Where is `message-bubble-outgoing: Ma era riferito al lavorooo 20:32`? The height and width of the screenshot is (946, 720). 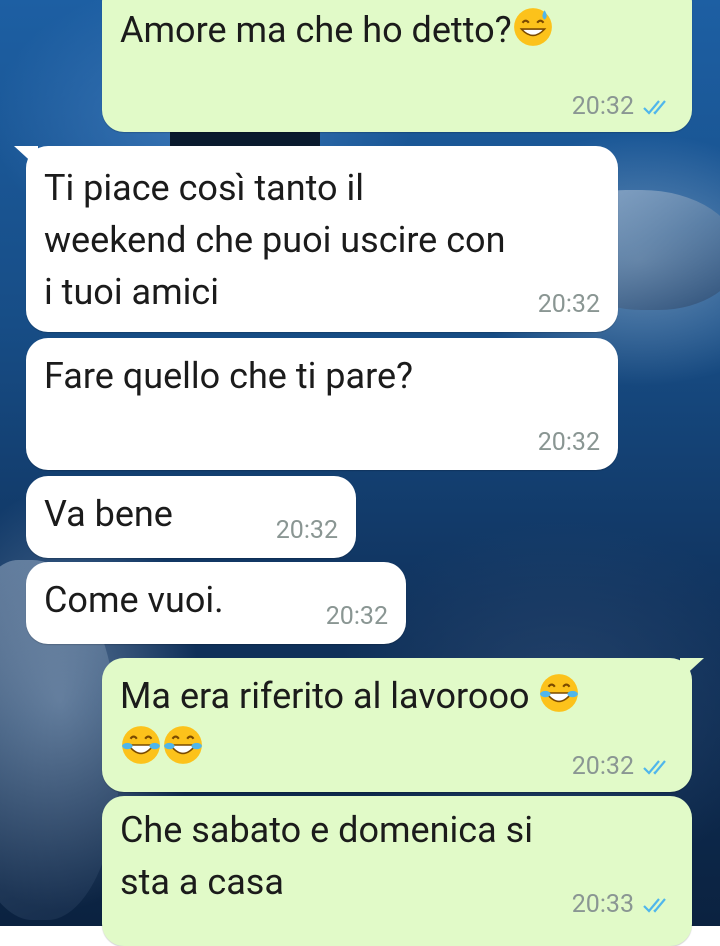
message-bubble-outgoing: Ma era riferito al lavorooo 20:32 is located at coordinates (403, 725).